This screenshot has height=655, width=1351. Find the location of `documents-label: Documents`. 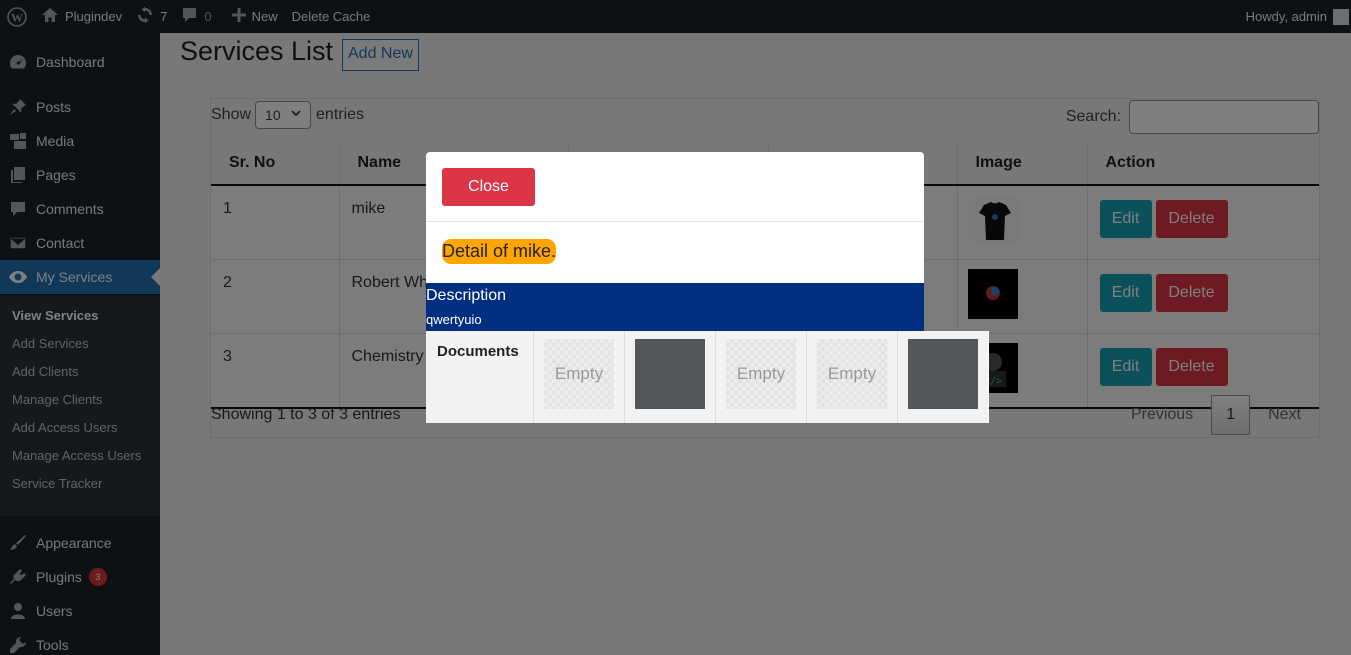

documents-label: Documents is located at coordinates (478, 351).